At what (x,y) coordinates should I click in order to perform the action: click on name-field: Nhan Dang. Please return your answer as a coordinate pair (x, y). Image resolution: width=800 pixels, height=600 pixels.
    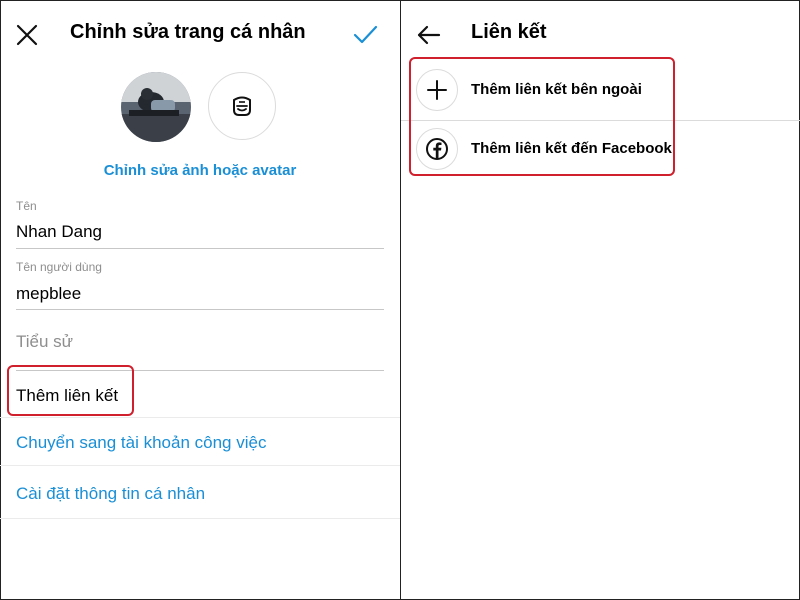
    Looking at the image, I should click on (59, 232).